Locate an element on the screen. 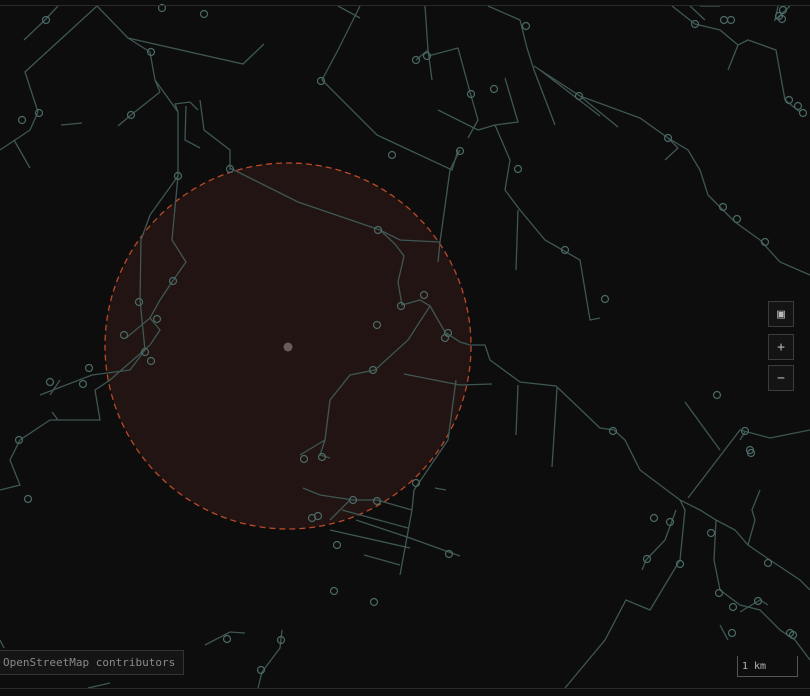 The width and height of the screenshot is (810, 696). plus-icon: + is located at coordinates (781, 347).